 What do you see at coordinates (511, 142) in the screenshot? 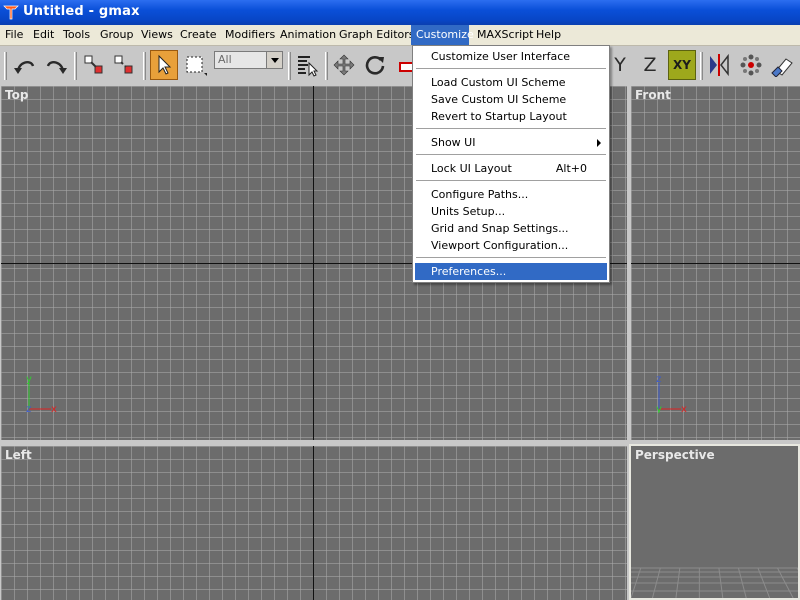
I see `menuitem-show-ui: Show UI` at bounding box center [511, 142].